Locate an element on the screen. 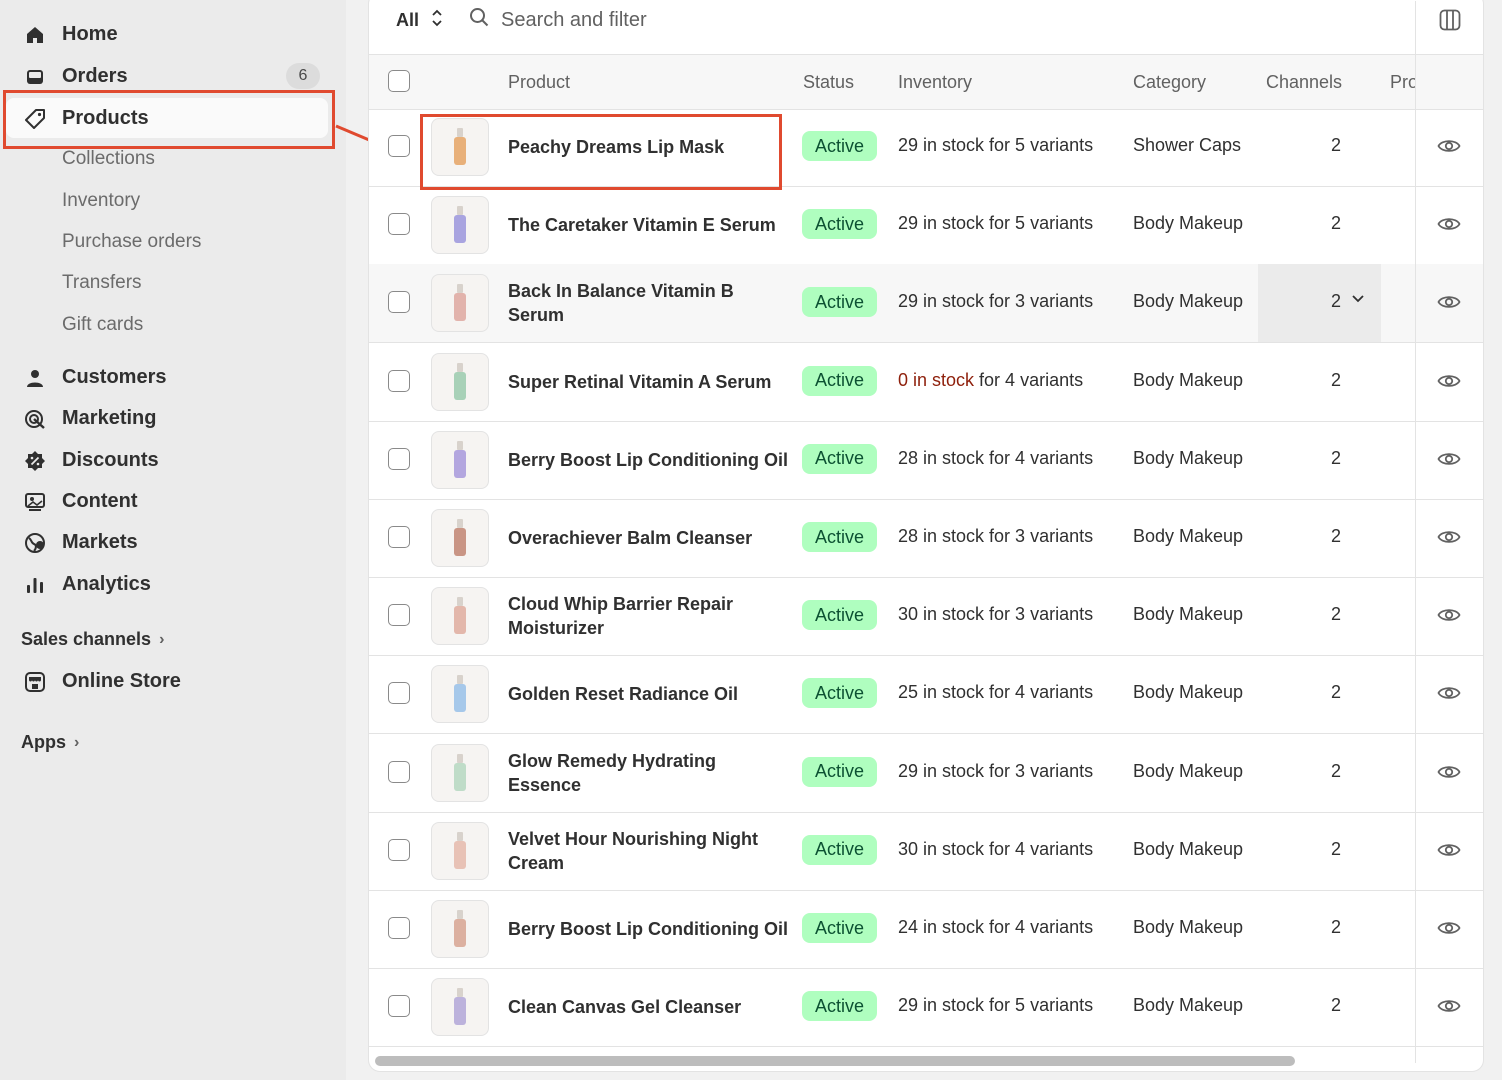  nav-analytics-label: Analytics is located at coordinates (106, 583).